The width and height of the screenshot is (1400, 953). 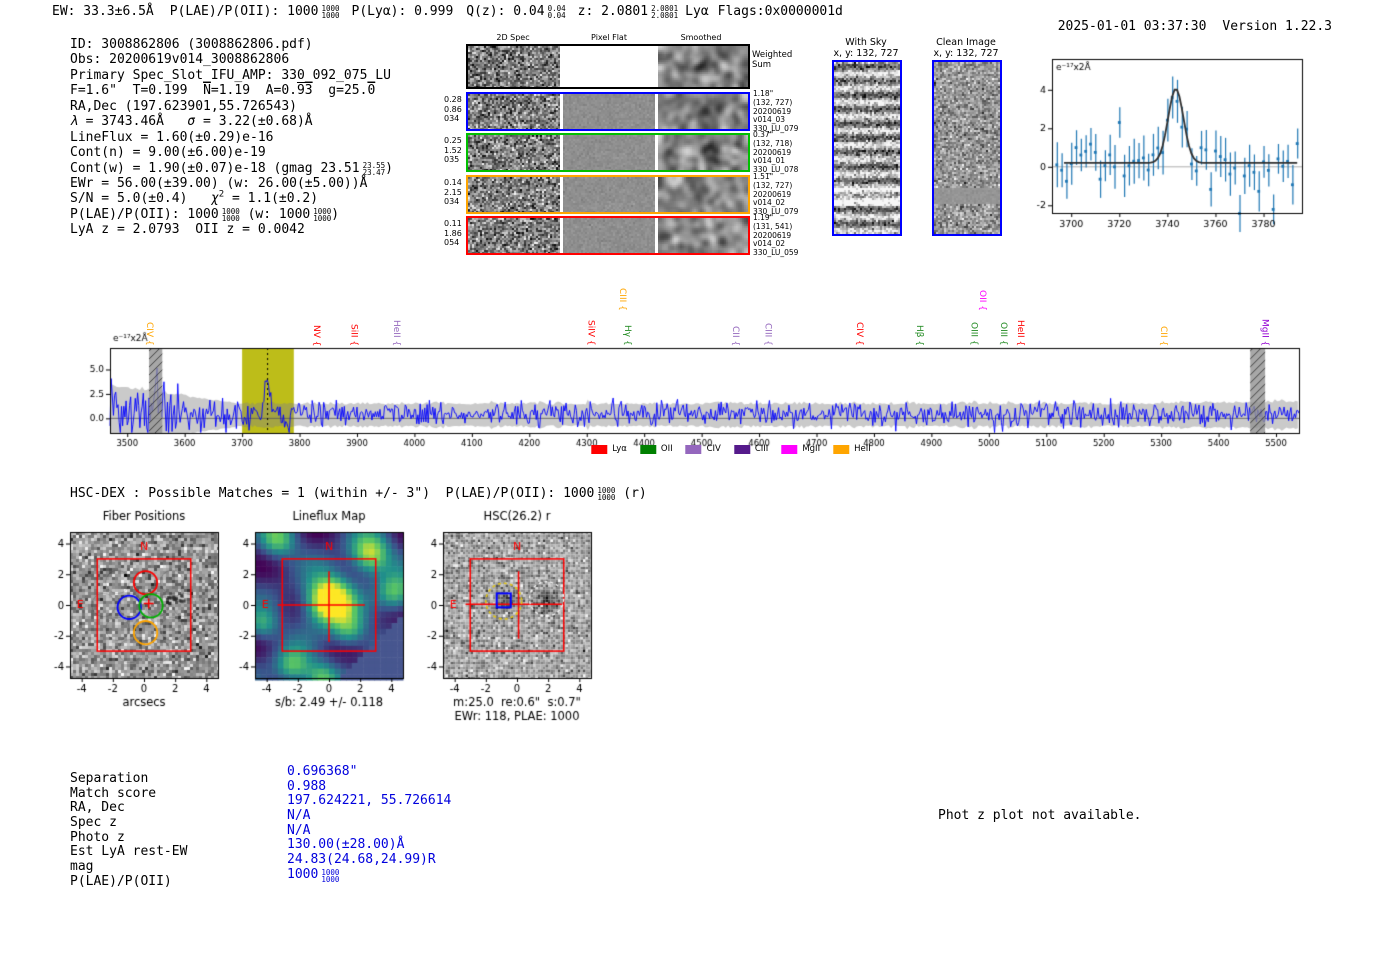 I want to click on line-label-hβ: Hβ {, so click(x=918, y=335).